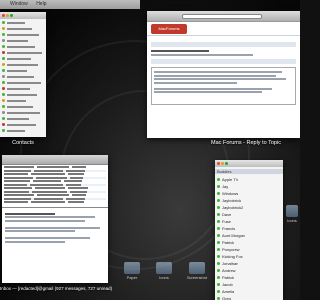 Image resolution: width=320 pixels, height=300 pixels. Describe the element at coordinates (249, 297) in the screenshot. I see `buddy-row: Greg` at that location.